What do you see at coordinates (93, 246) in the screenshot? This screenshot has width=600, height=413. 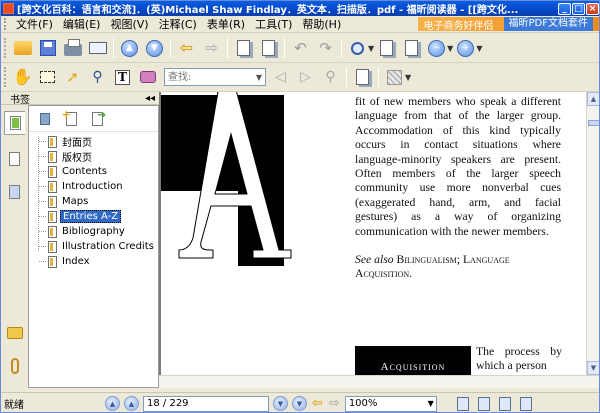 I see `bookmark-item: Illustration Credits` at bounding box center [93, 246].